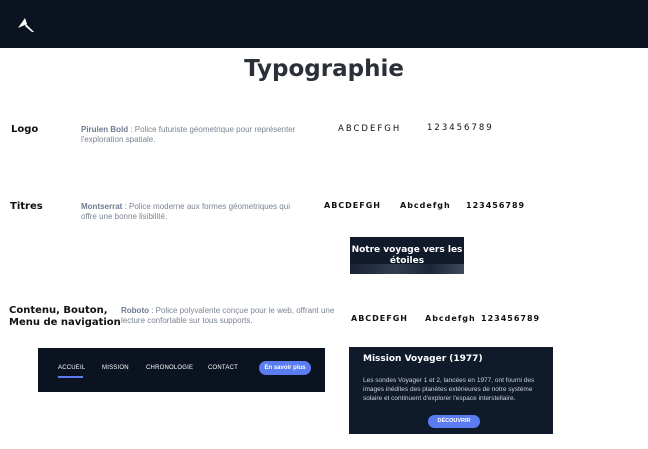 This screenshot has width=648, height=449. What do you see at coordinates (169, 368) in the screenshot?
I see `nav-item-chronologie: CHRONOLOGIE` at bounding box center [169, 368].